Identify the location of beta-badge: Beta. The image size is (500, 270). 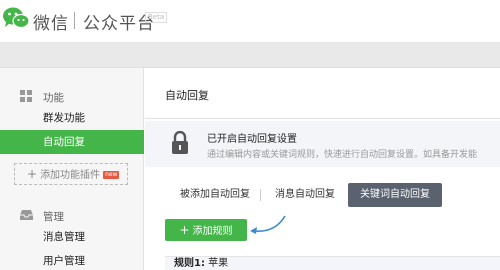
(156, 17).